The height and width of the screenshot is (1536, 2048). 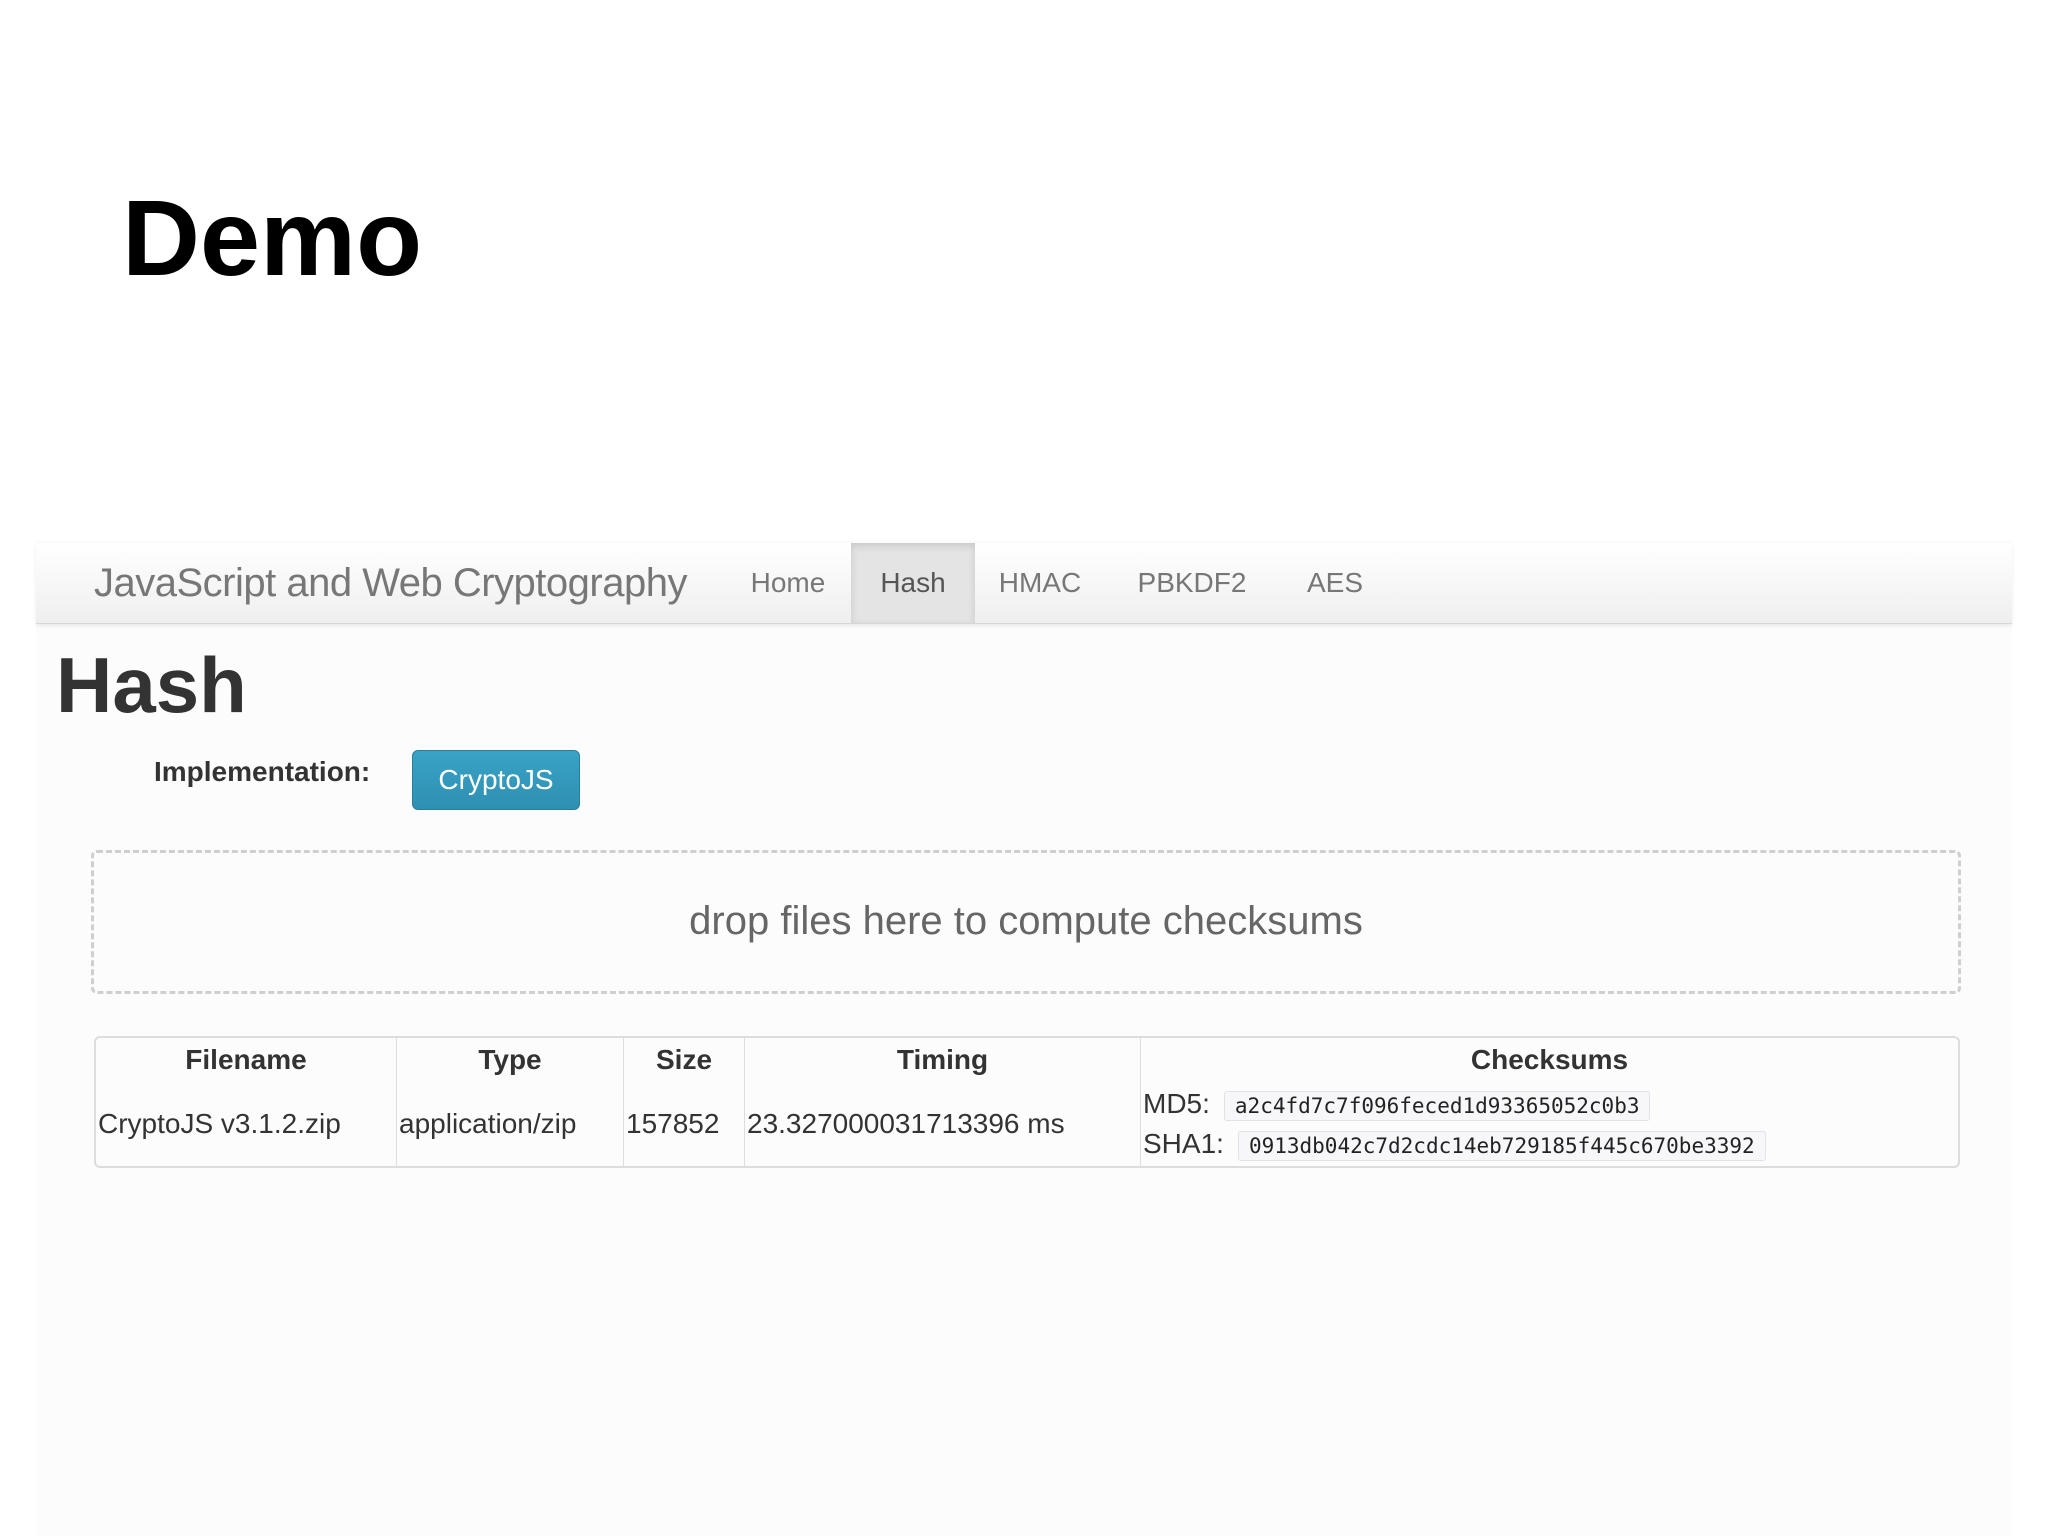 I want to click on column-header-checksums: Checksums, so click(x=1549, y=1060).